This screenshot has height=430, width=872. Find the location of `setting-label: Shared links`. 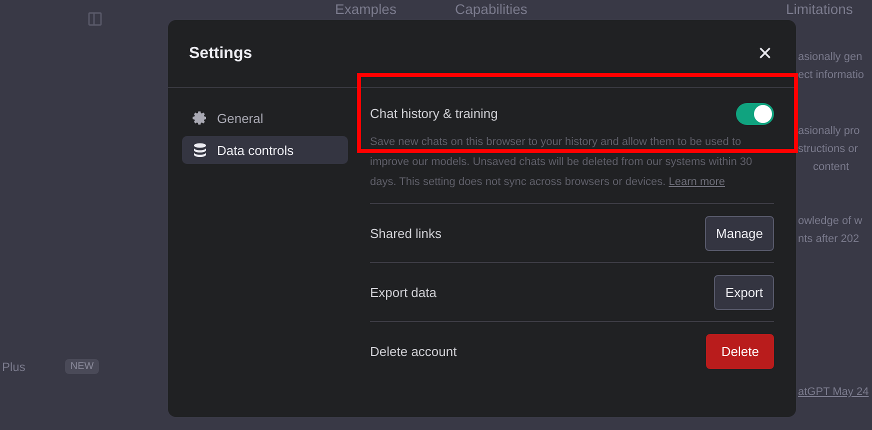

setting-label: Shared links is located at coordinates (406, 233).